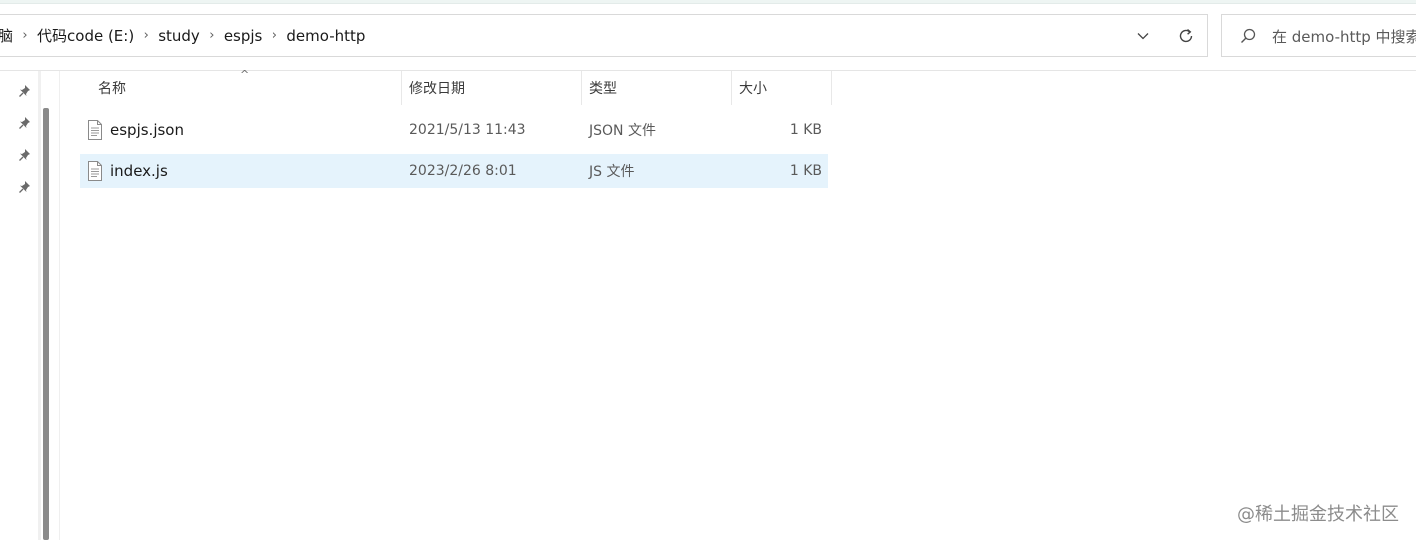 The height and width of the screenshot is (540, 1416). What do you see at coordinates (139, 171) in the screenshot?
I see `file-name: index.js` at bounding box center [139, 171].